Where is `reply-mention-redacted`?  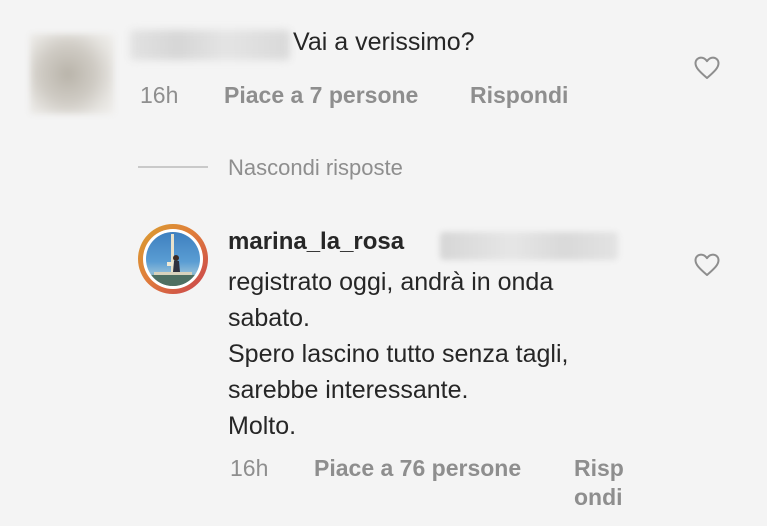 reply-mention-redacted is located at coordinates (529, 246).